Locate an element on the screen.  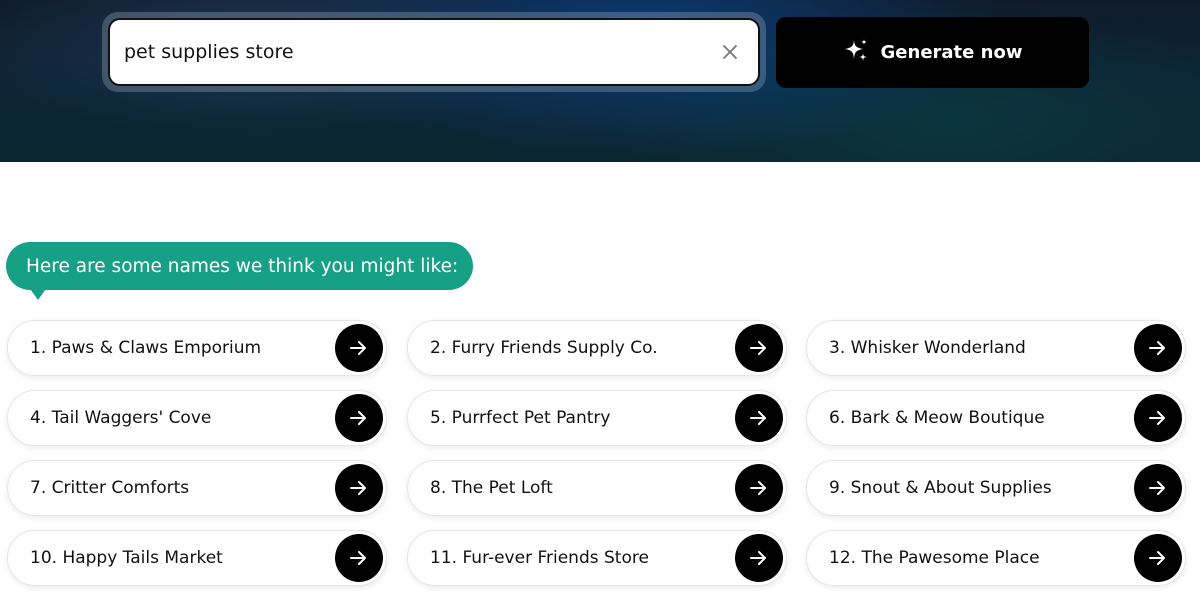
name-suggestion-label: 2. Furry Friends Supply Co. is located at coordinates (544, 348).